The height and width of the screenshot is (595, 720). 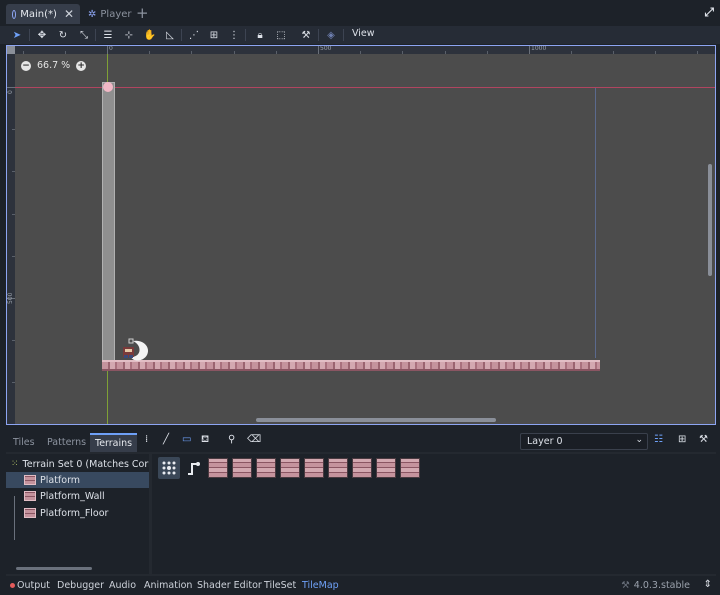 I want to click on tree-item-platform-wall: Platform_Wall, so click(x=77, y=496).